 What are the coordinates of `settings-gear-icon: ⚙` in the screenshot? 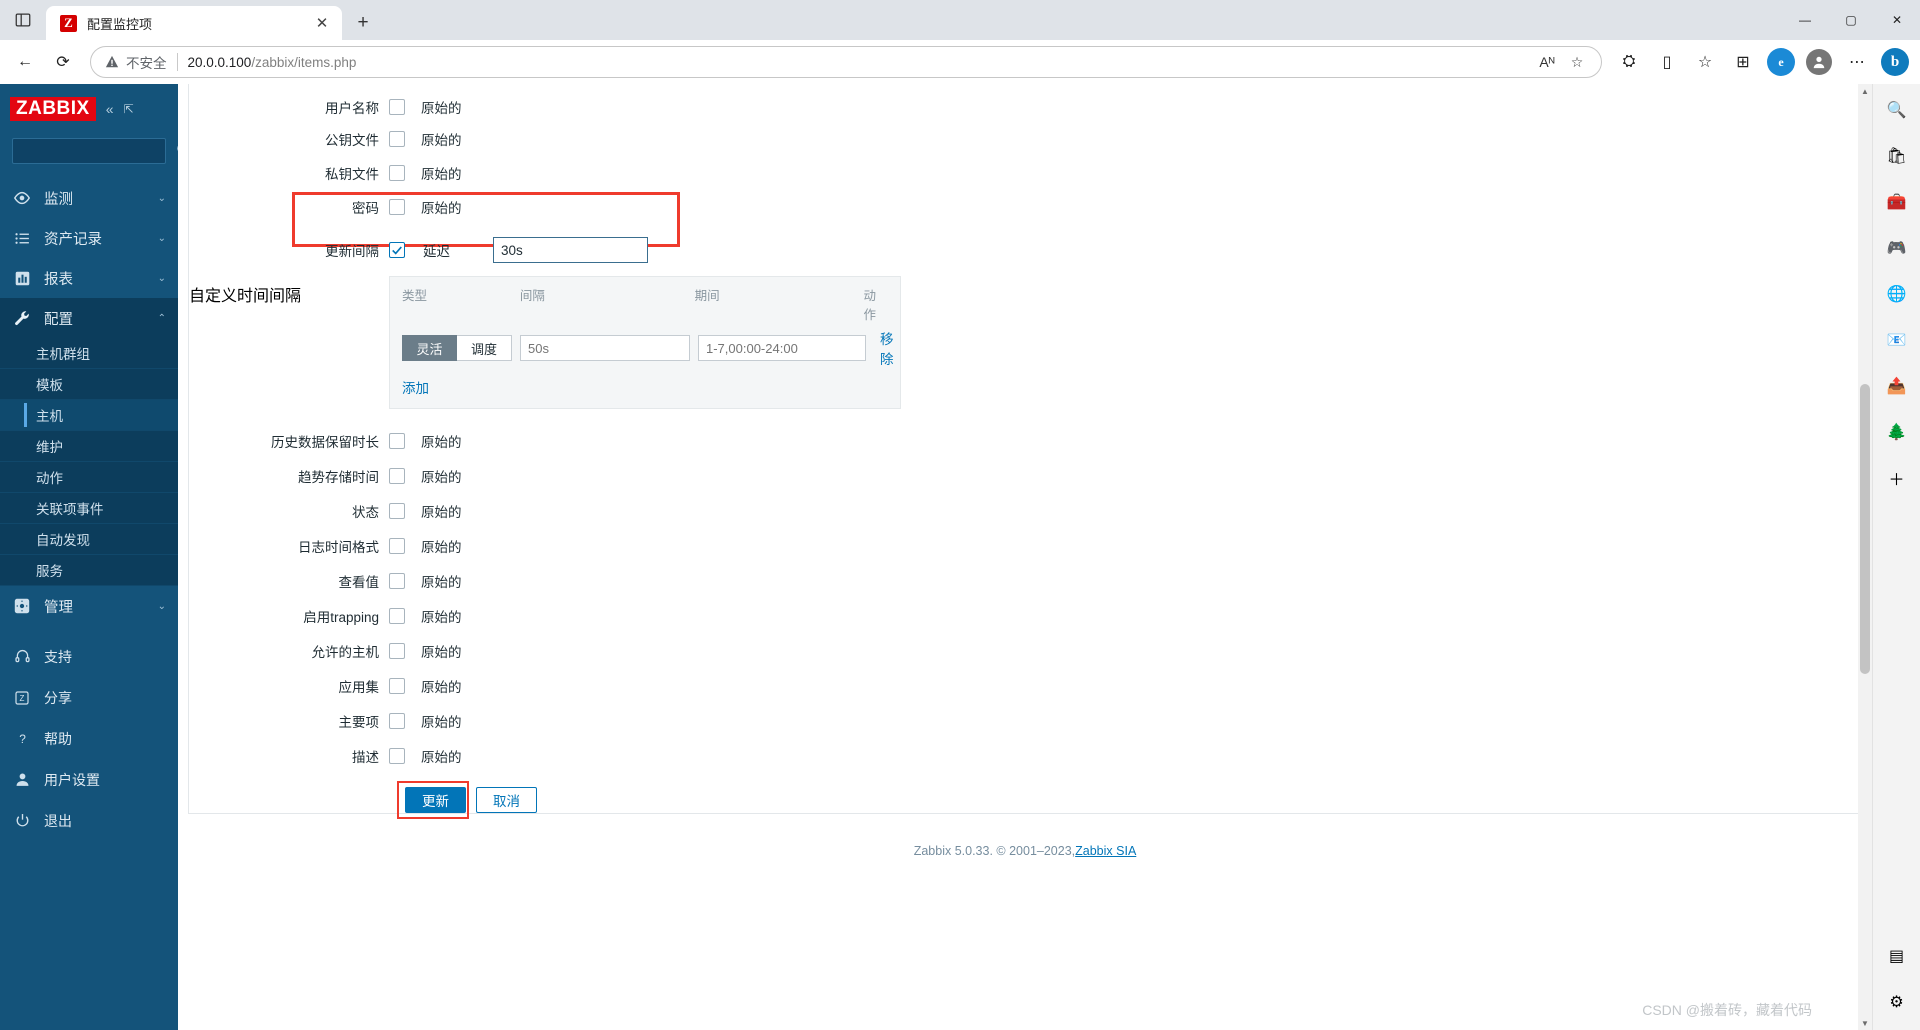 It's located at (1897, 1002).